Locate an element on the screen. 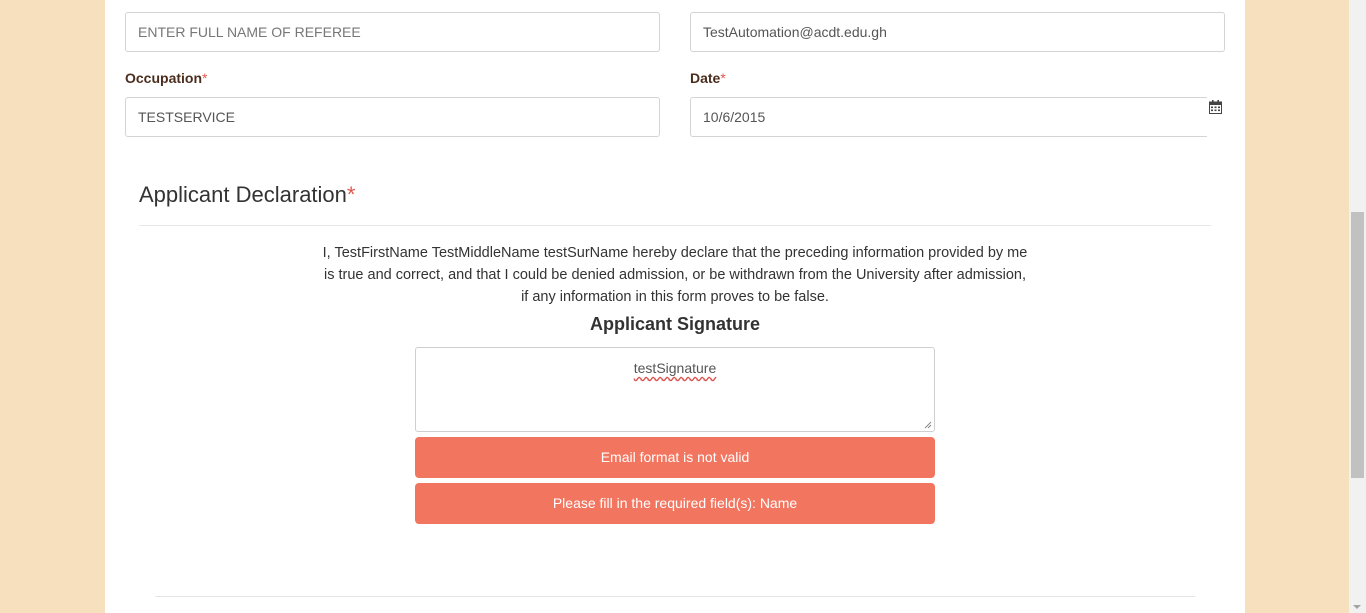  footer-divider is located at coordinates (675, 596).